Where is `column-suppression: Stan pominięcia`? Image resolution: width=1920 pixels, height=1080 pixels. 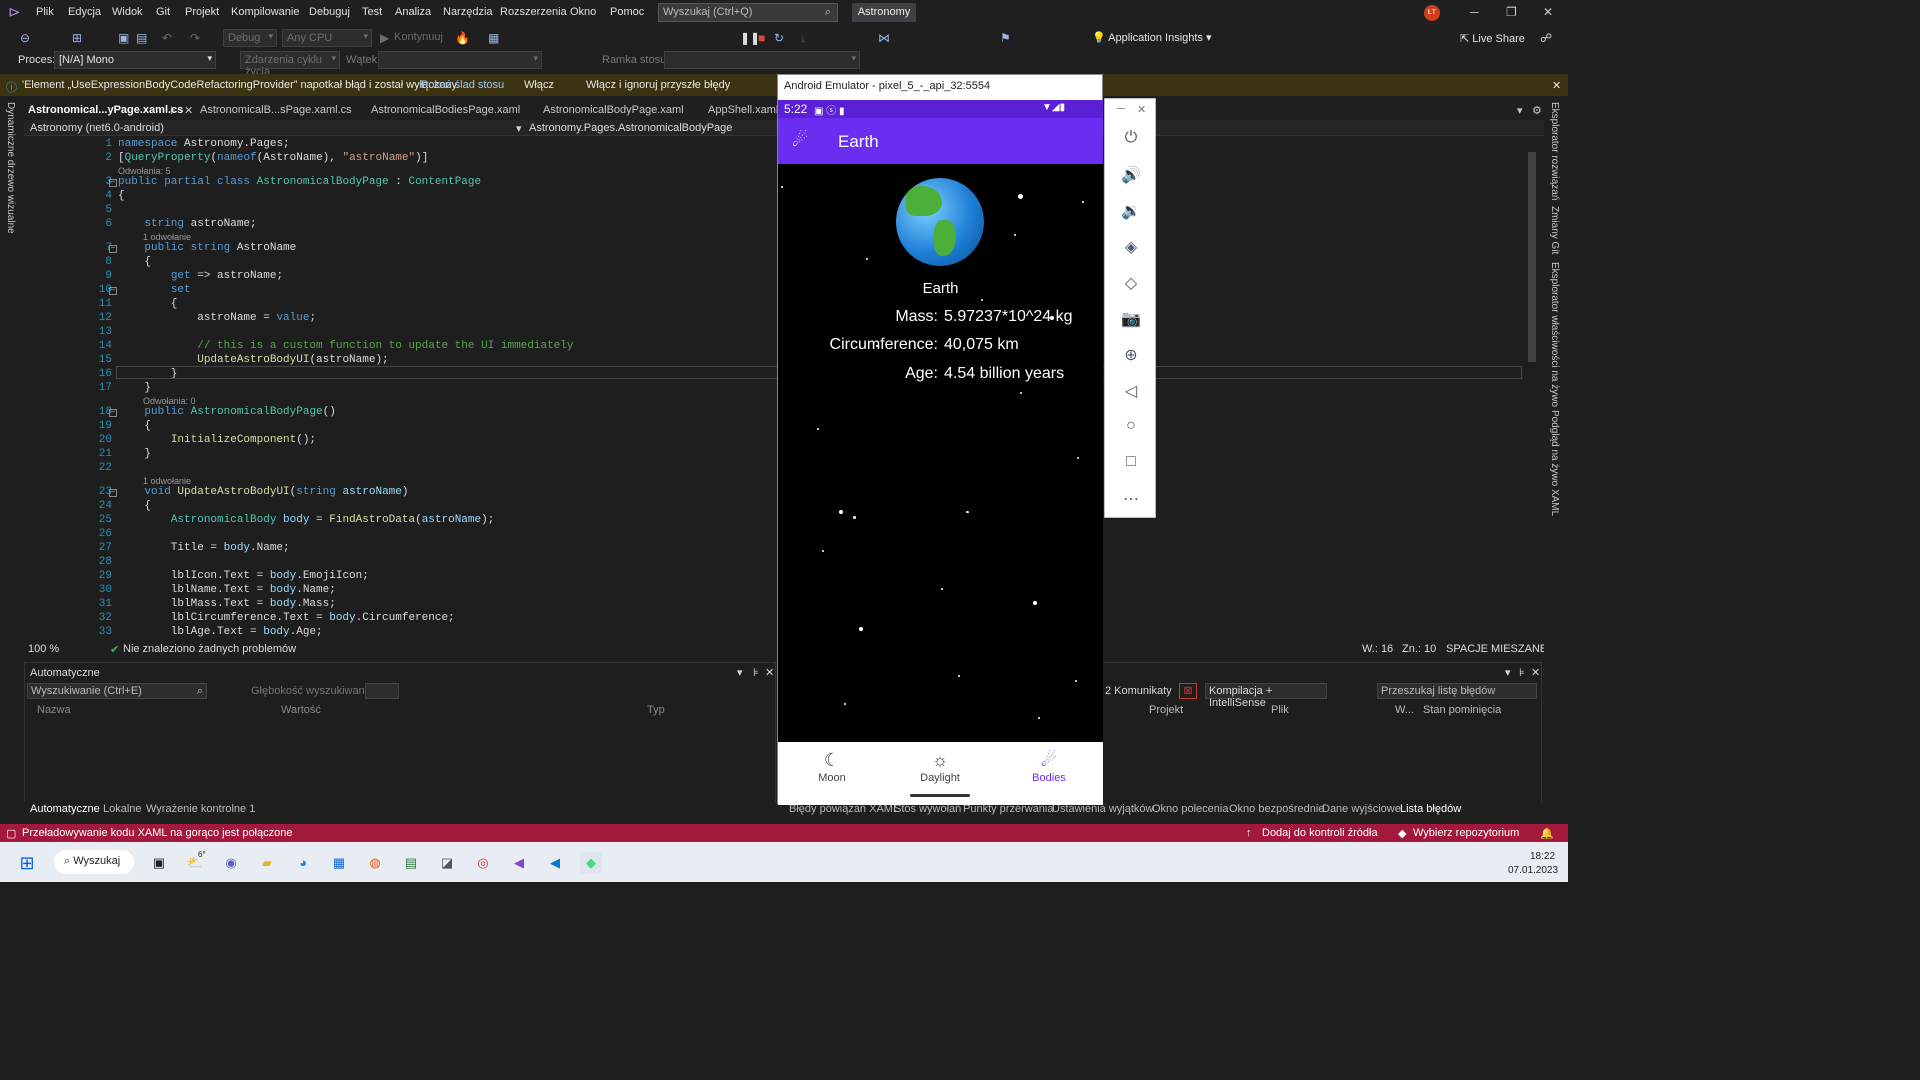 column-suppression: Stan pominięcia is located at coordinates (1462, 710).